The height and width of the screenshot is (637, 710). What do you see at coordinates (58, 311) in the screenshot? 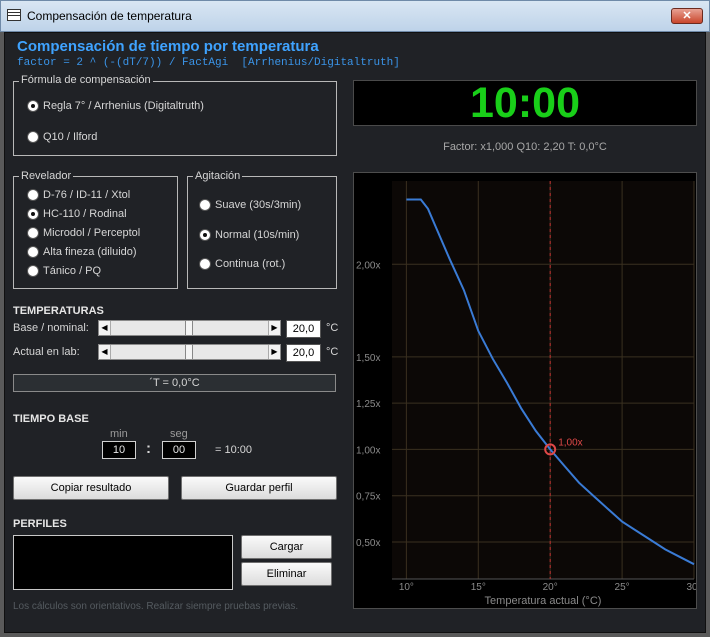
I see `temperatures-title: TEMPERATURAS` at bounding box center [58, 311].